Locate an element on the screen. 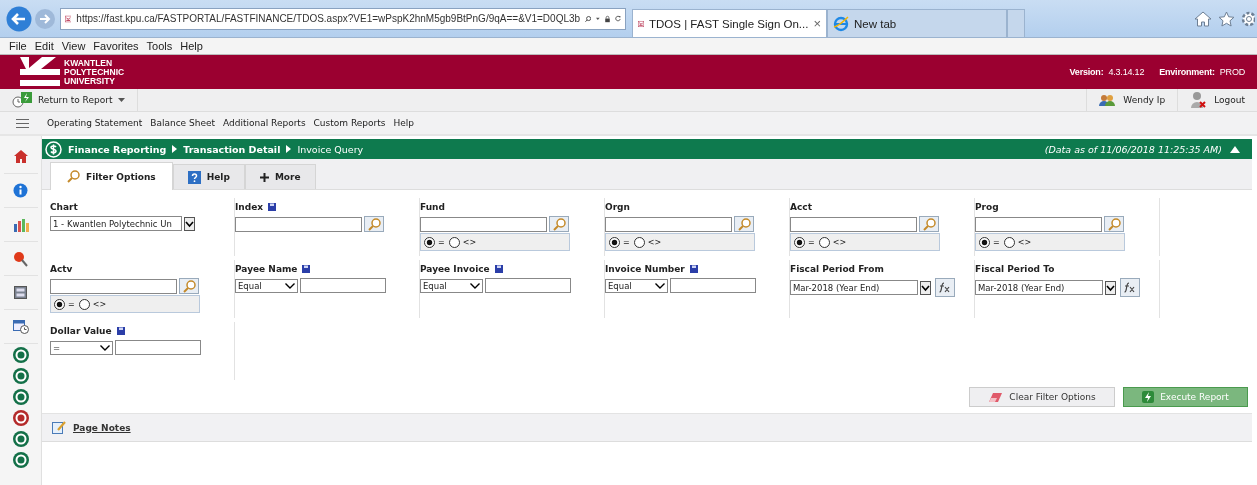 This screenshot has height=485, width=1257. return-to-report-button: Return to Report is located at coordinates (69, 100).